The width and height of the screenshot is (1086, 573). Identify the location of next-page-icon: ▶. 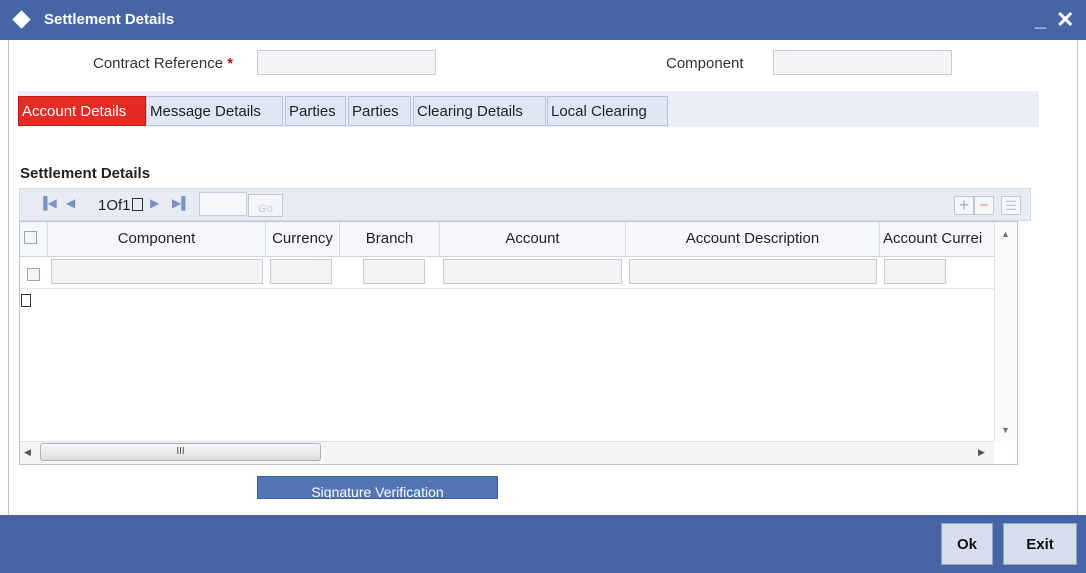
(154, 203).